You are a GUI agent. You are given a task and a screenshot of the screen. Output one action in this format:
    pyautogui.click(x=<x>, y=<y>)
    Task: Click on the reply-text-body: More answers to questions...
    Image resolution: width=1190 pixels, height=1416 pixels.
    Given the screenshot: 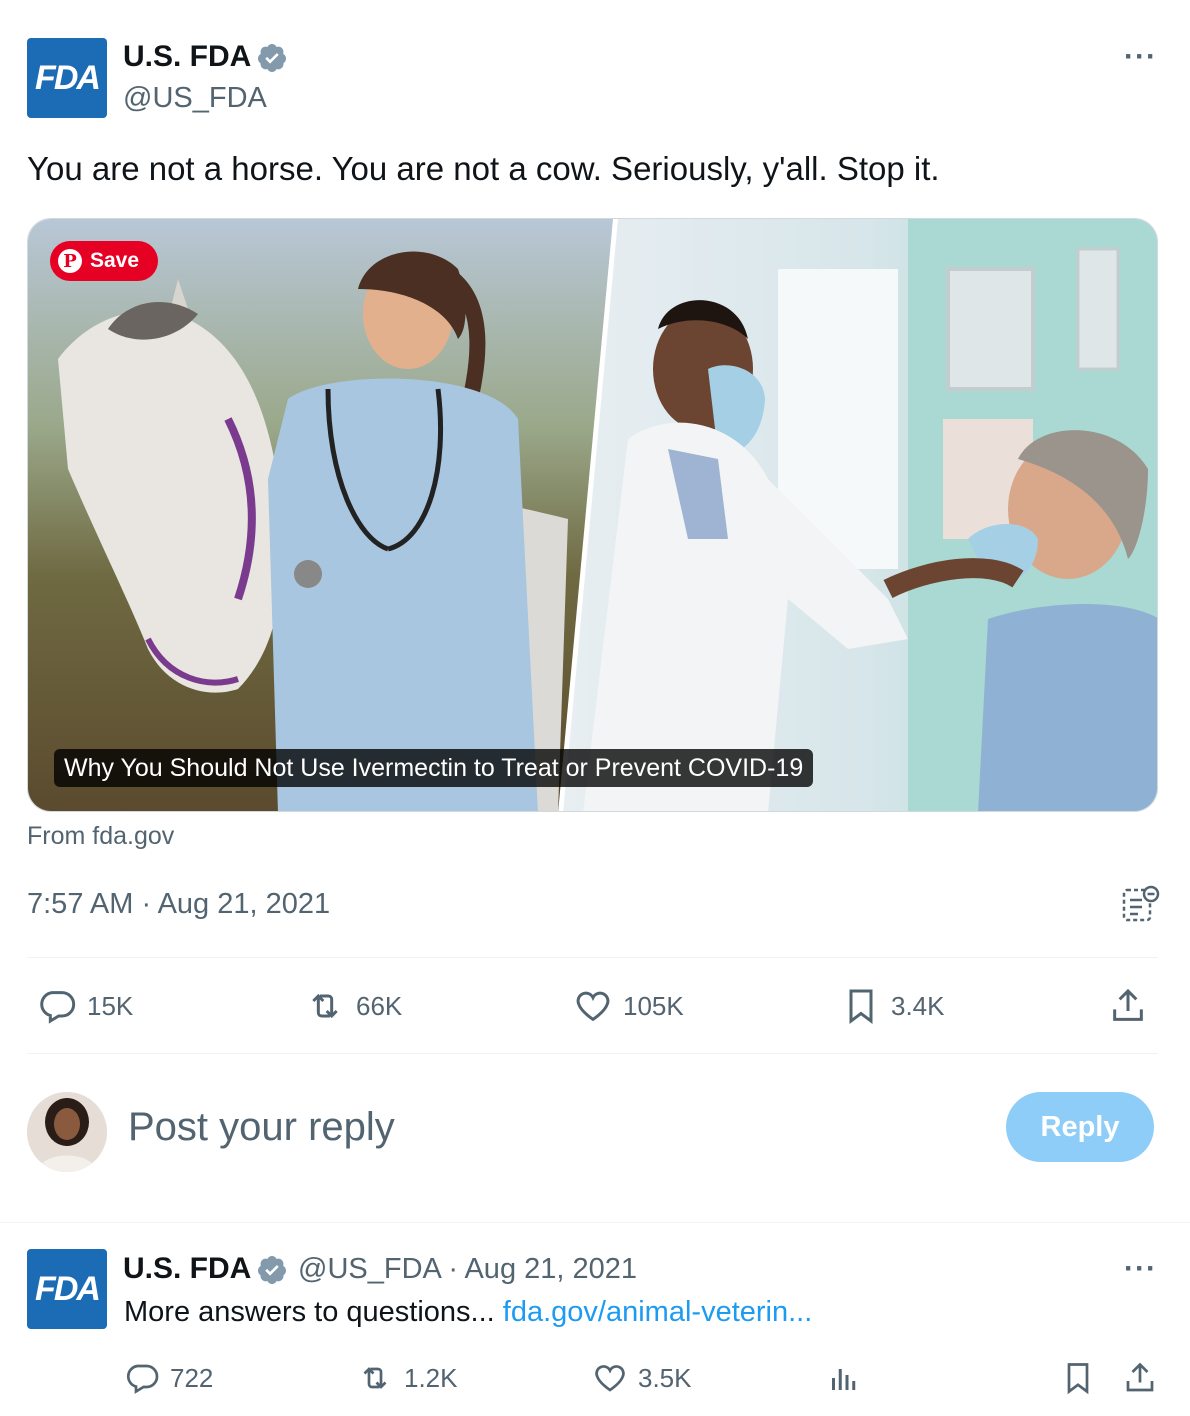 What is the action you would take?
    pyautogui.click(x=313, y=1312)
    